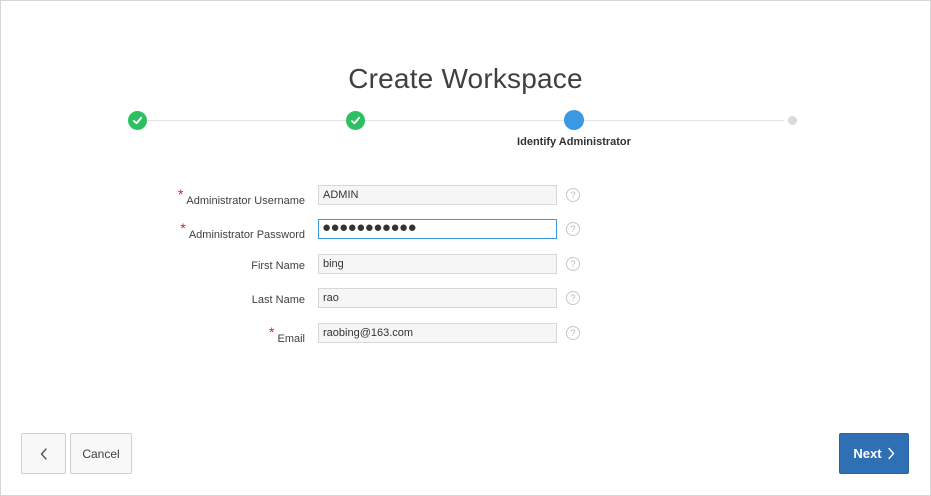 This screenshot has width=931, height=496. I want to click on last-name-row: Last Name ?, so click(465, 301).